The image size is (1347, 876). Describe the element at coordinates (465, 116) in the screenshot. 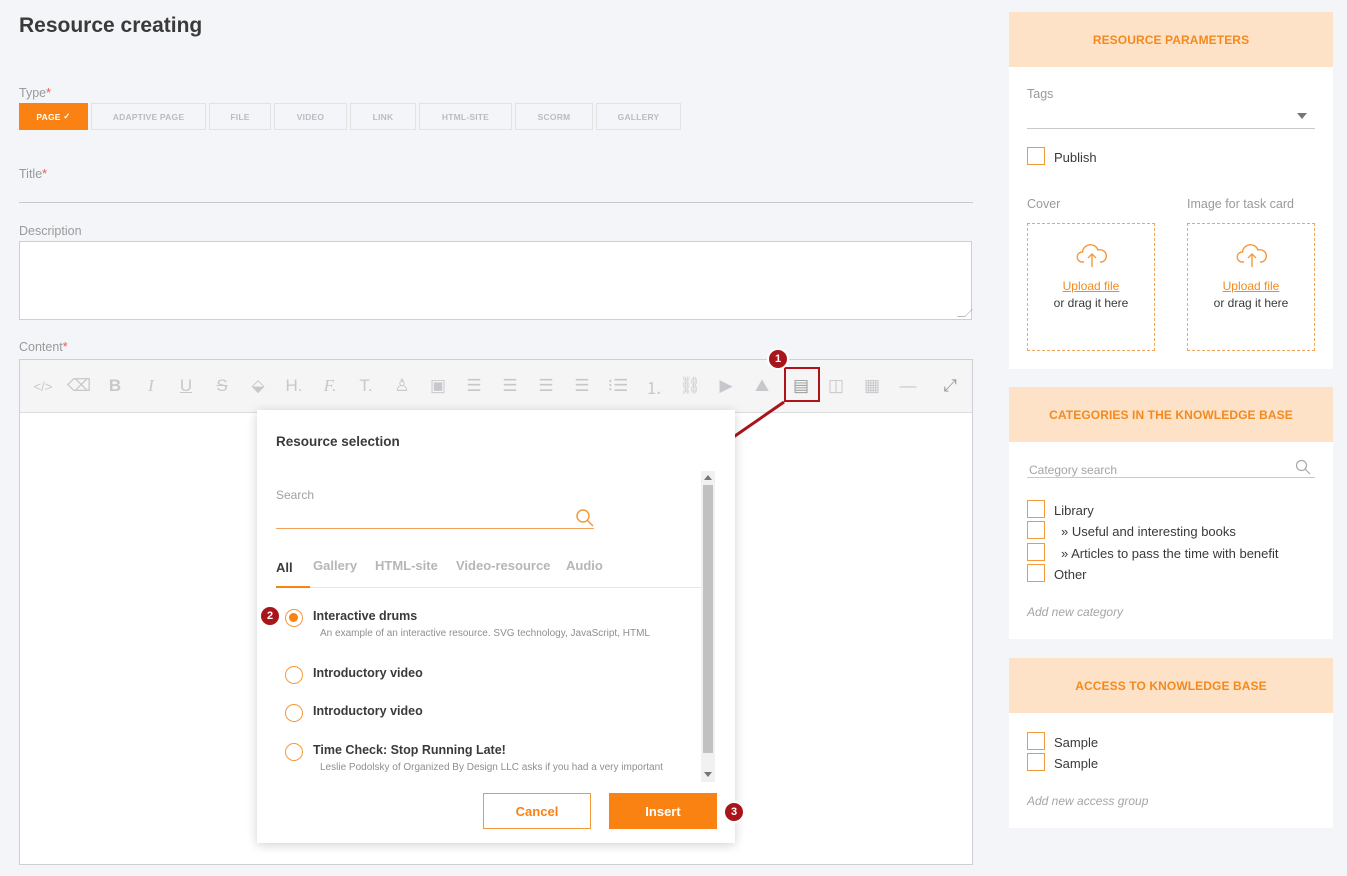

I see `type-option-html-site: HTML-SITE` at that location.